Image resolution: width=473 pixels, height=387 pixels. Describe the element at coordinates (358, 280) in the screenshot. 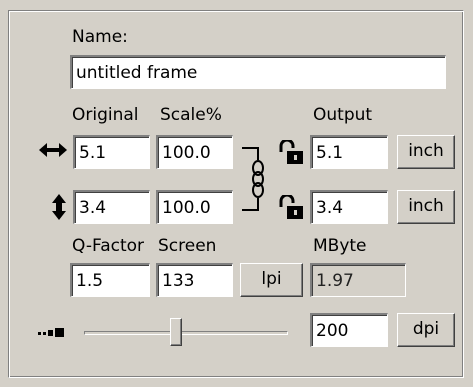

I see `mbyte-readout: 1.97` at that location.